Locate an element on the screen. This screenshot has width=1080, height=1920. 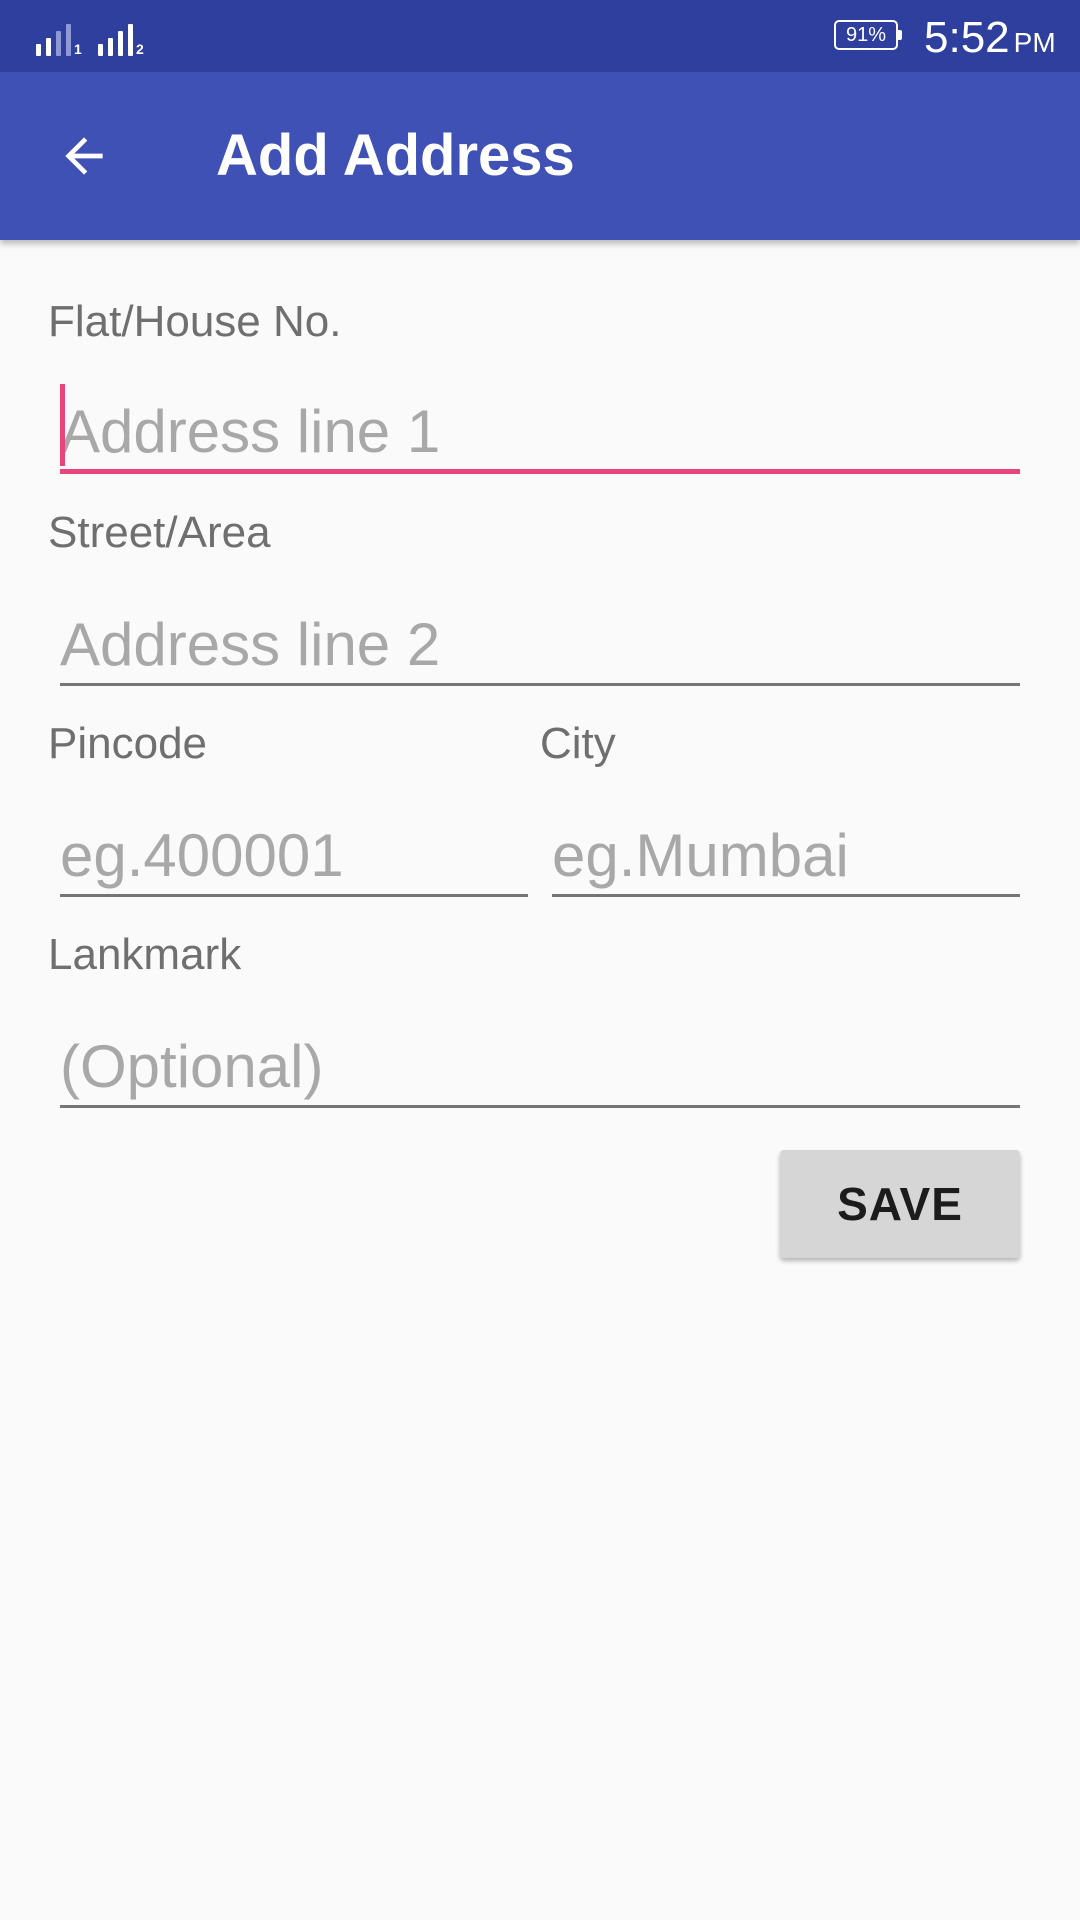
city-input is located at coordinates (786, 857).